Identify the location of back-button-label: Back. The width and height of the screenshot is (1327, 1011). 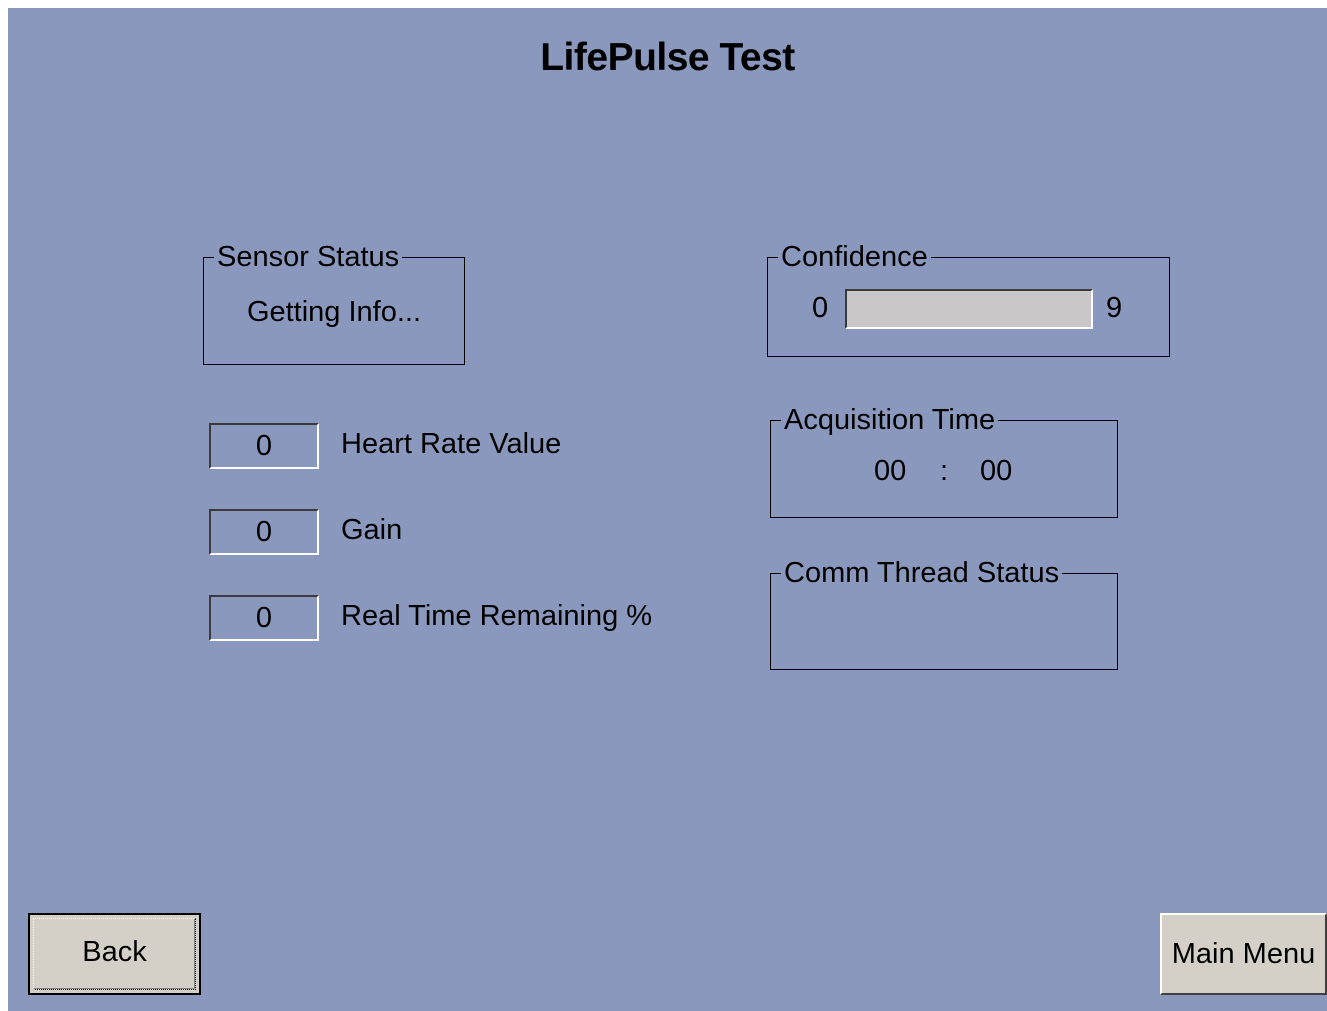
(114, 952).